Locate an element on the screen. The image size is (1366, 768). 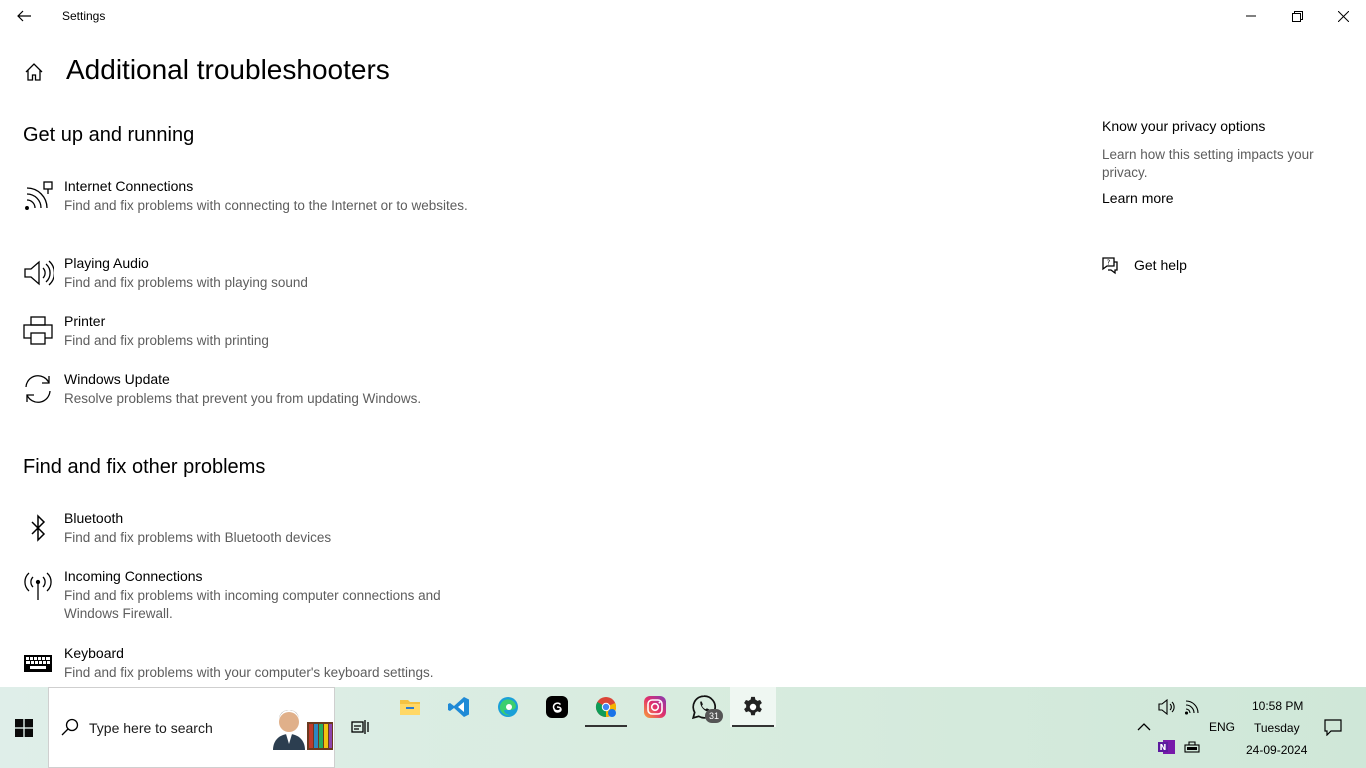
clock-time: 10:58 PM is located at coordinates (1277, 706).